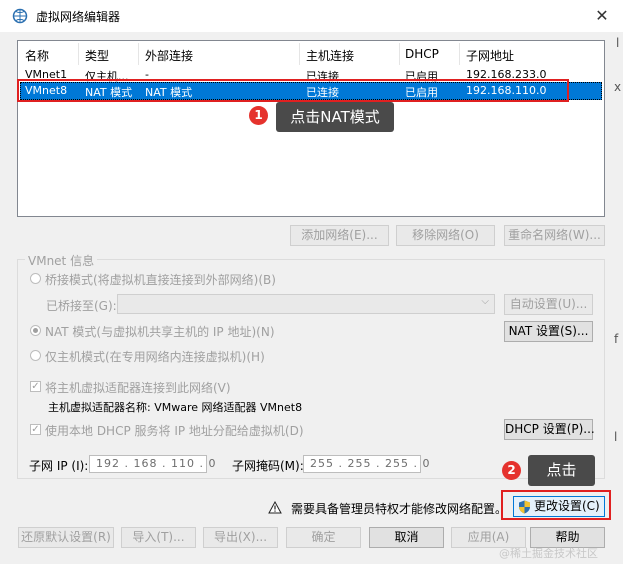  What do you see at coordinates (602, 16) in the screenshot?
I see `close-icon: ✕` at bounding box center [602, 16].